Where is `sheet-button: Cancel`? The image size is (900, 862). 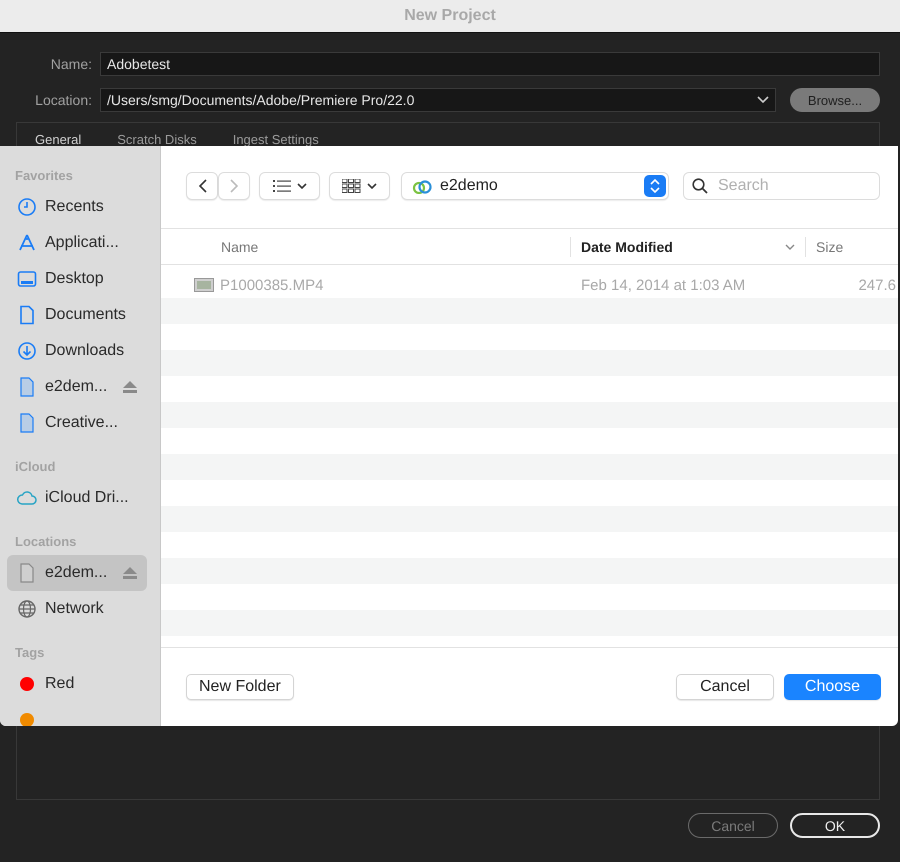
sheet-button: Cancel is located at coordinates (725, 687).